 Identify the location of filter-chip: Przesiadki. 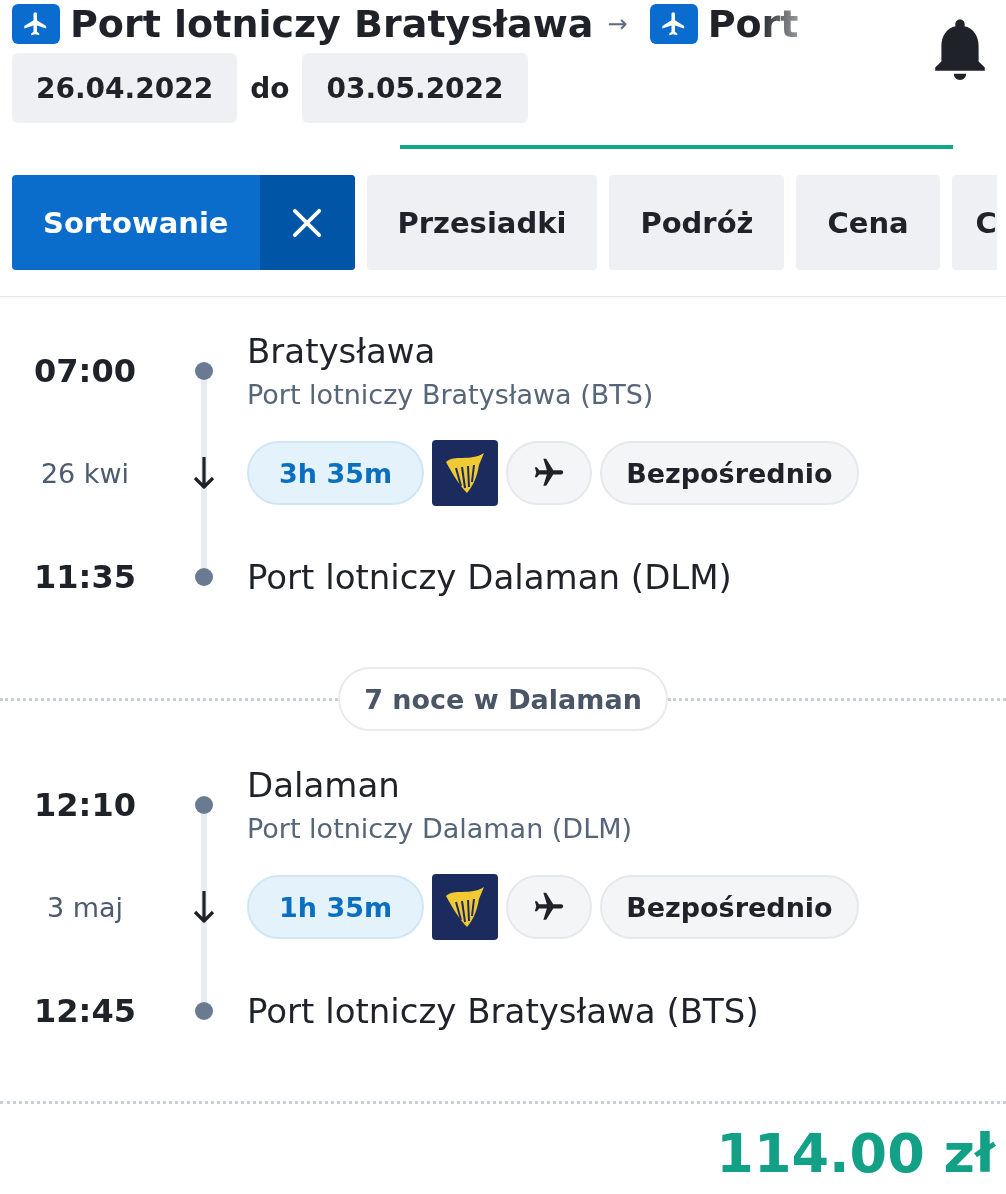
(482, 222).